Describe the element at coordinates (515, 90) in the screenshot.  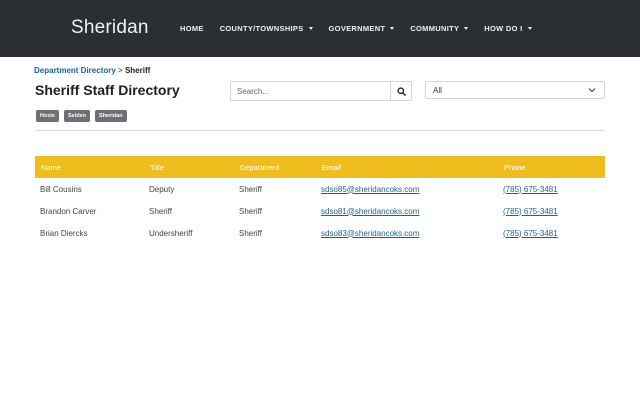
I see `filter-select: All` at that location.